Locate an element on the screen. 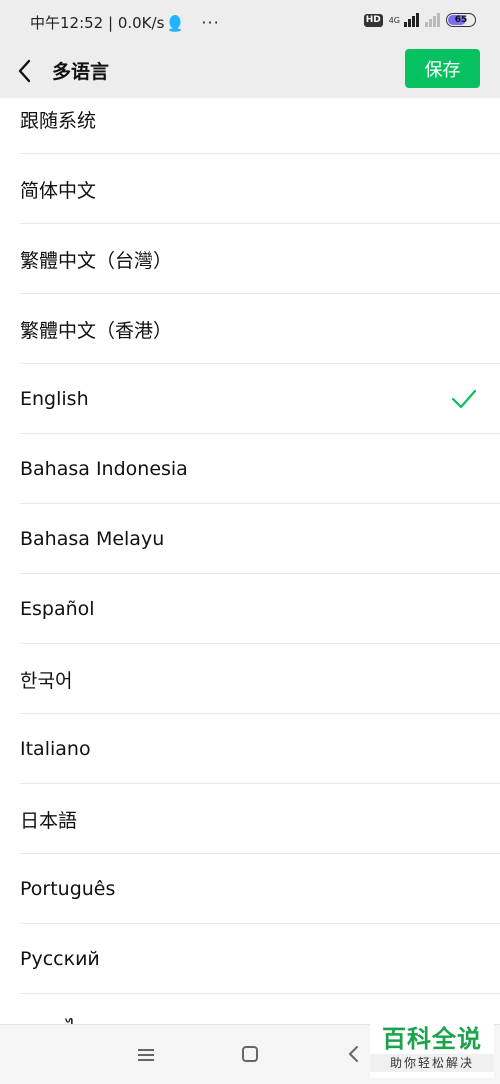  watermark-subtitle: 助你轻松解决 is located at coordinates (432, 1063).